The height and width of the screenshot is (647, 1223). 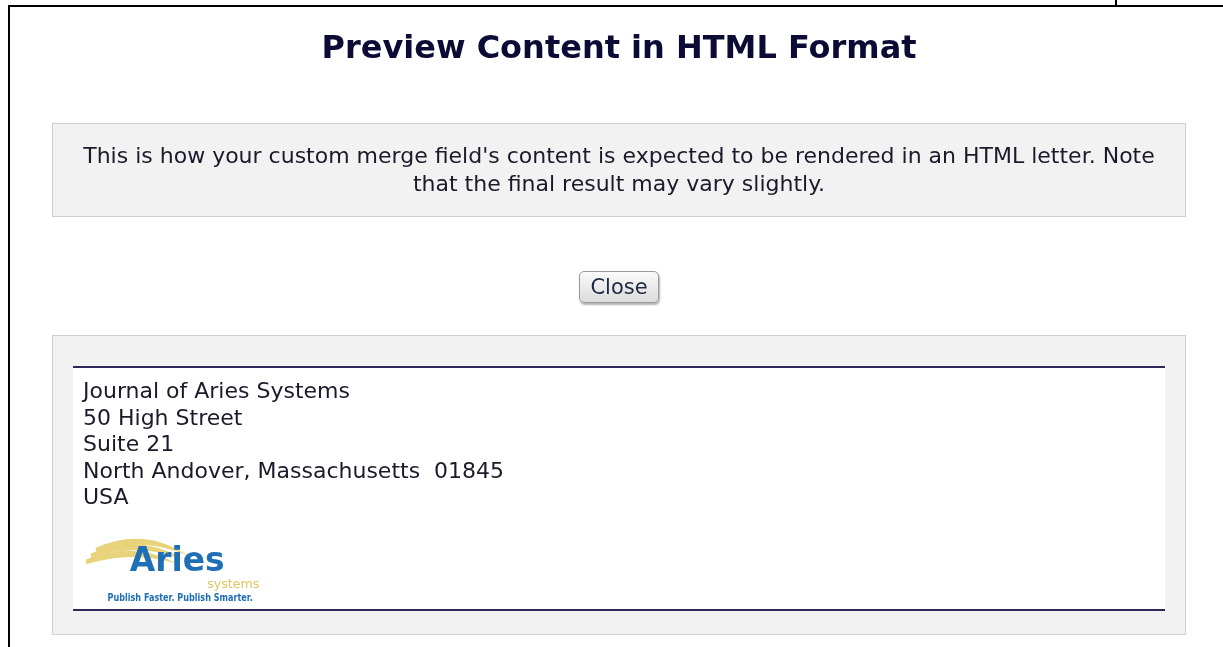 What do you see at coordinates (294, 470) in the screenshot?
I see `address-line: North Andover, Massachusetts 01845` at bounding box center [294, 470].